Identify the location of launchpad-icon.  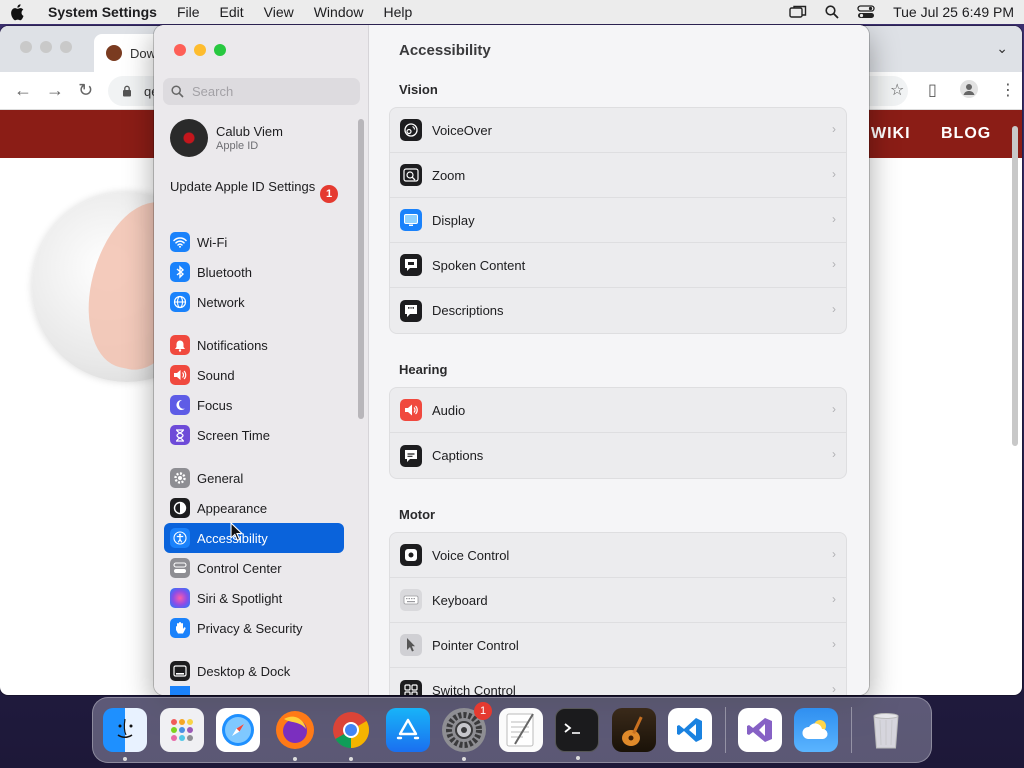
(181, 730).